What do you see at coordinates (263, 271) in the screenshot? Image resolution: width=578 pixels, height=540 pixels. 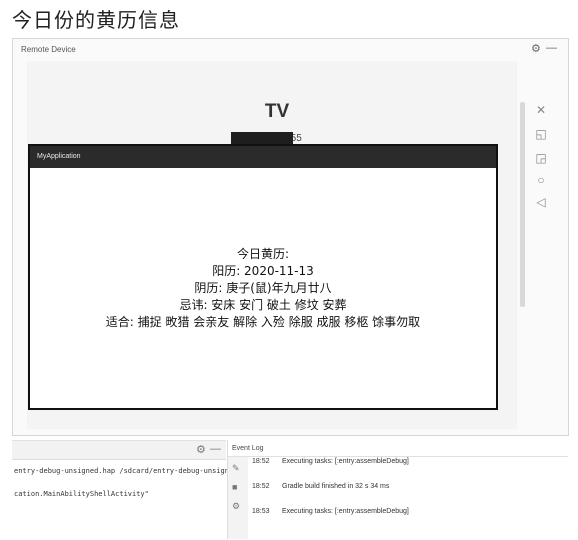 I see `solar-date: 阳历: 2020-11-13` at bounding box center [263, 271].